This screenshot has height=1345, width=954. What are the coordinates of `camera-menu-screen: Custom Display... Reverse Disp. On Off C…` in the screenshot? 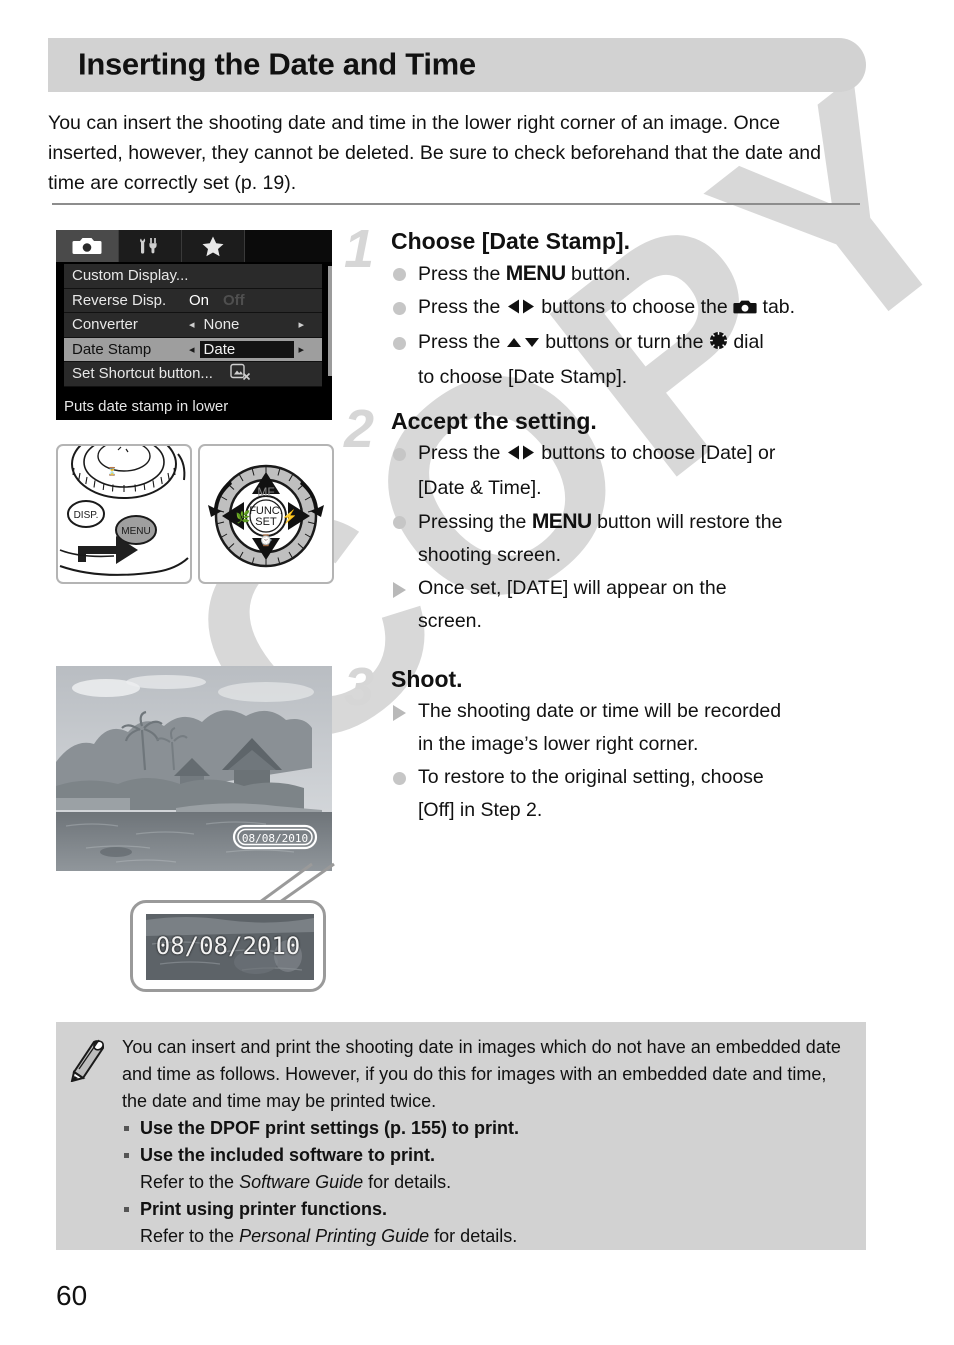 It's located at (194, 325).